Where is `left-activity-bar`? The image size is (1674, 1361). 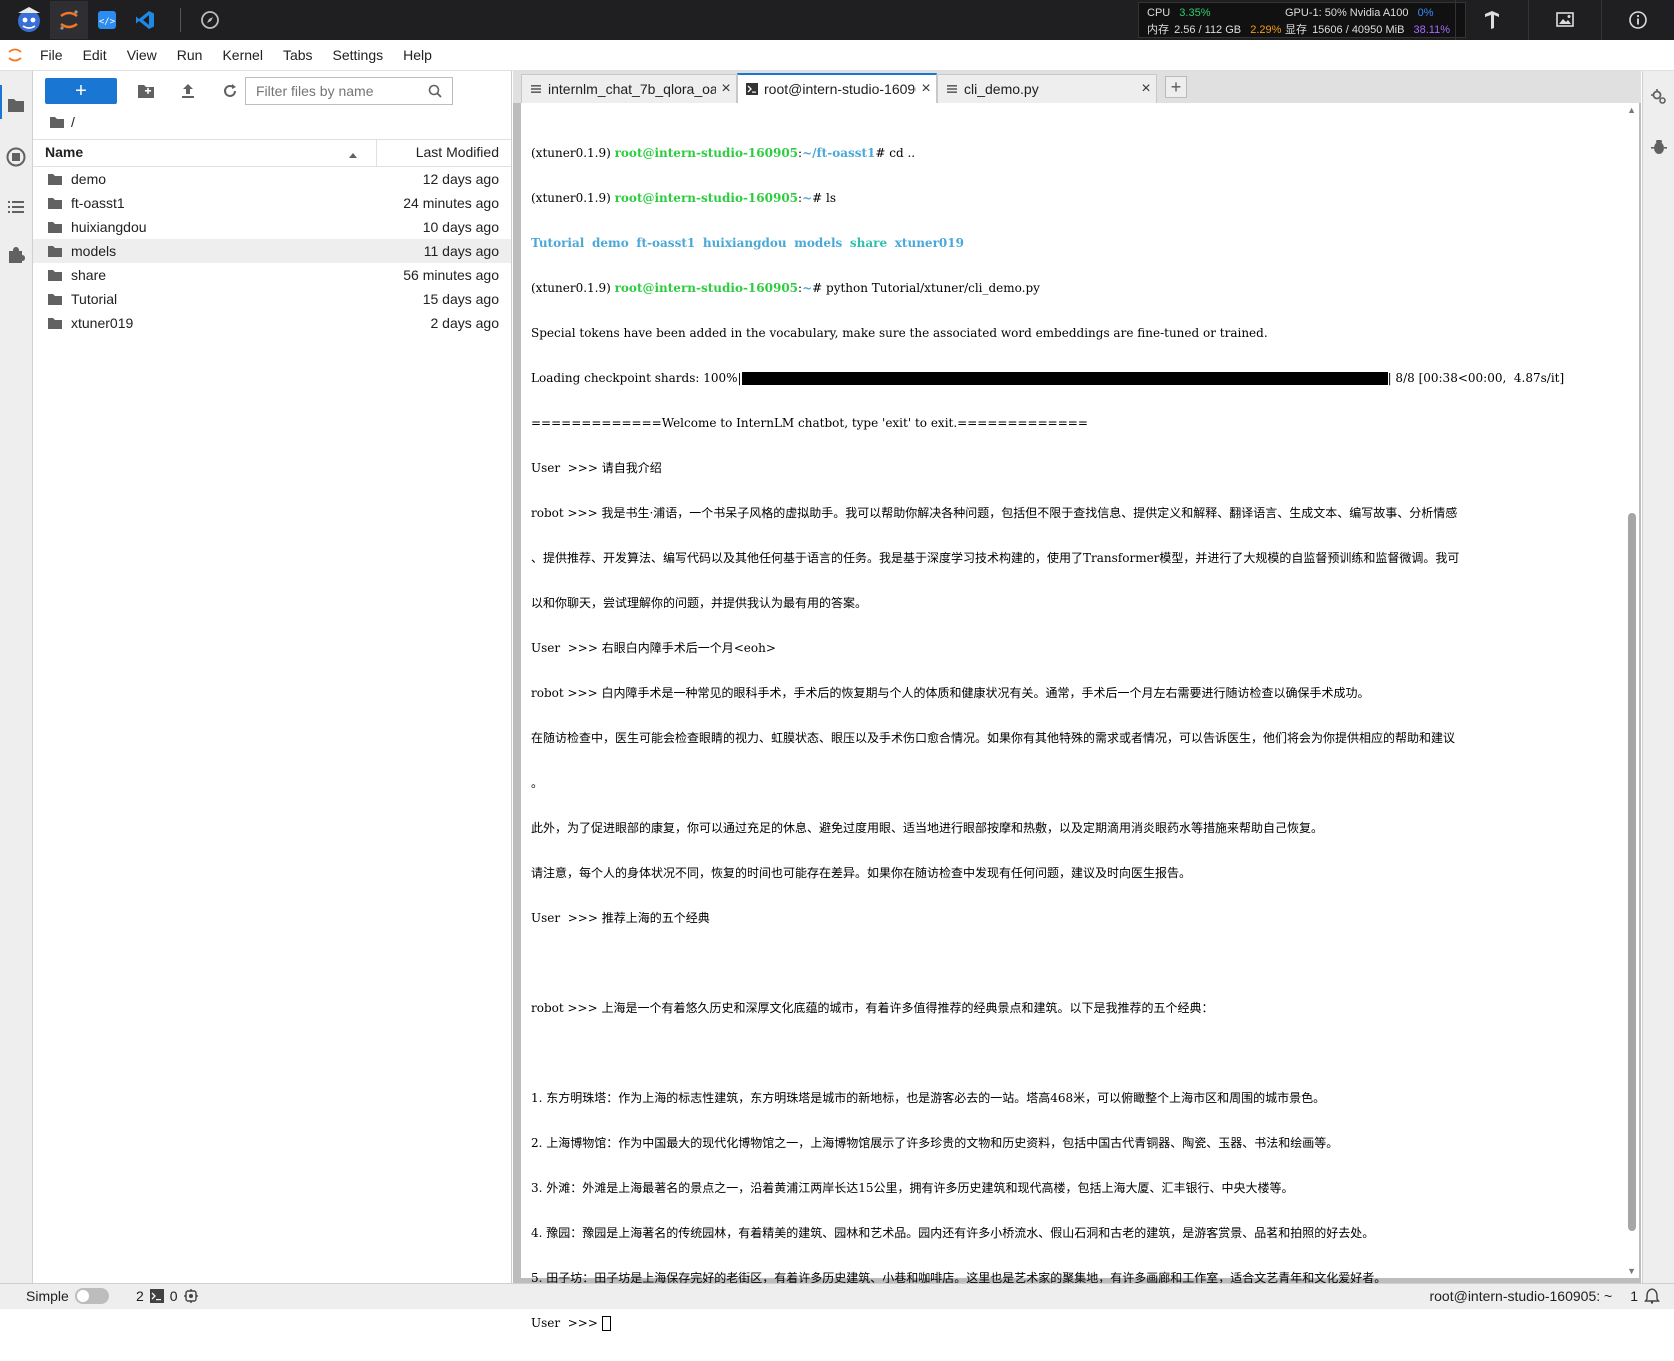
left-activity-bar is located at coordinates (16, 677).